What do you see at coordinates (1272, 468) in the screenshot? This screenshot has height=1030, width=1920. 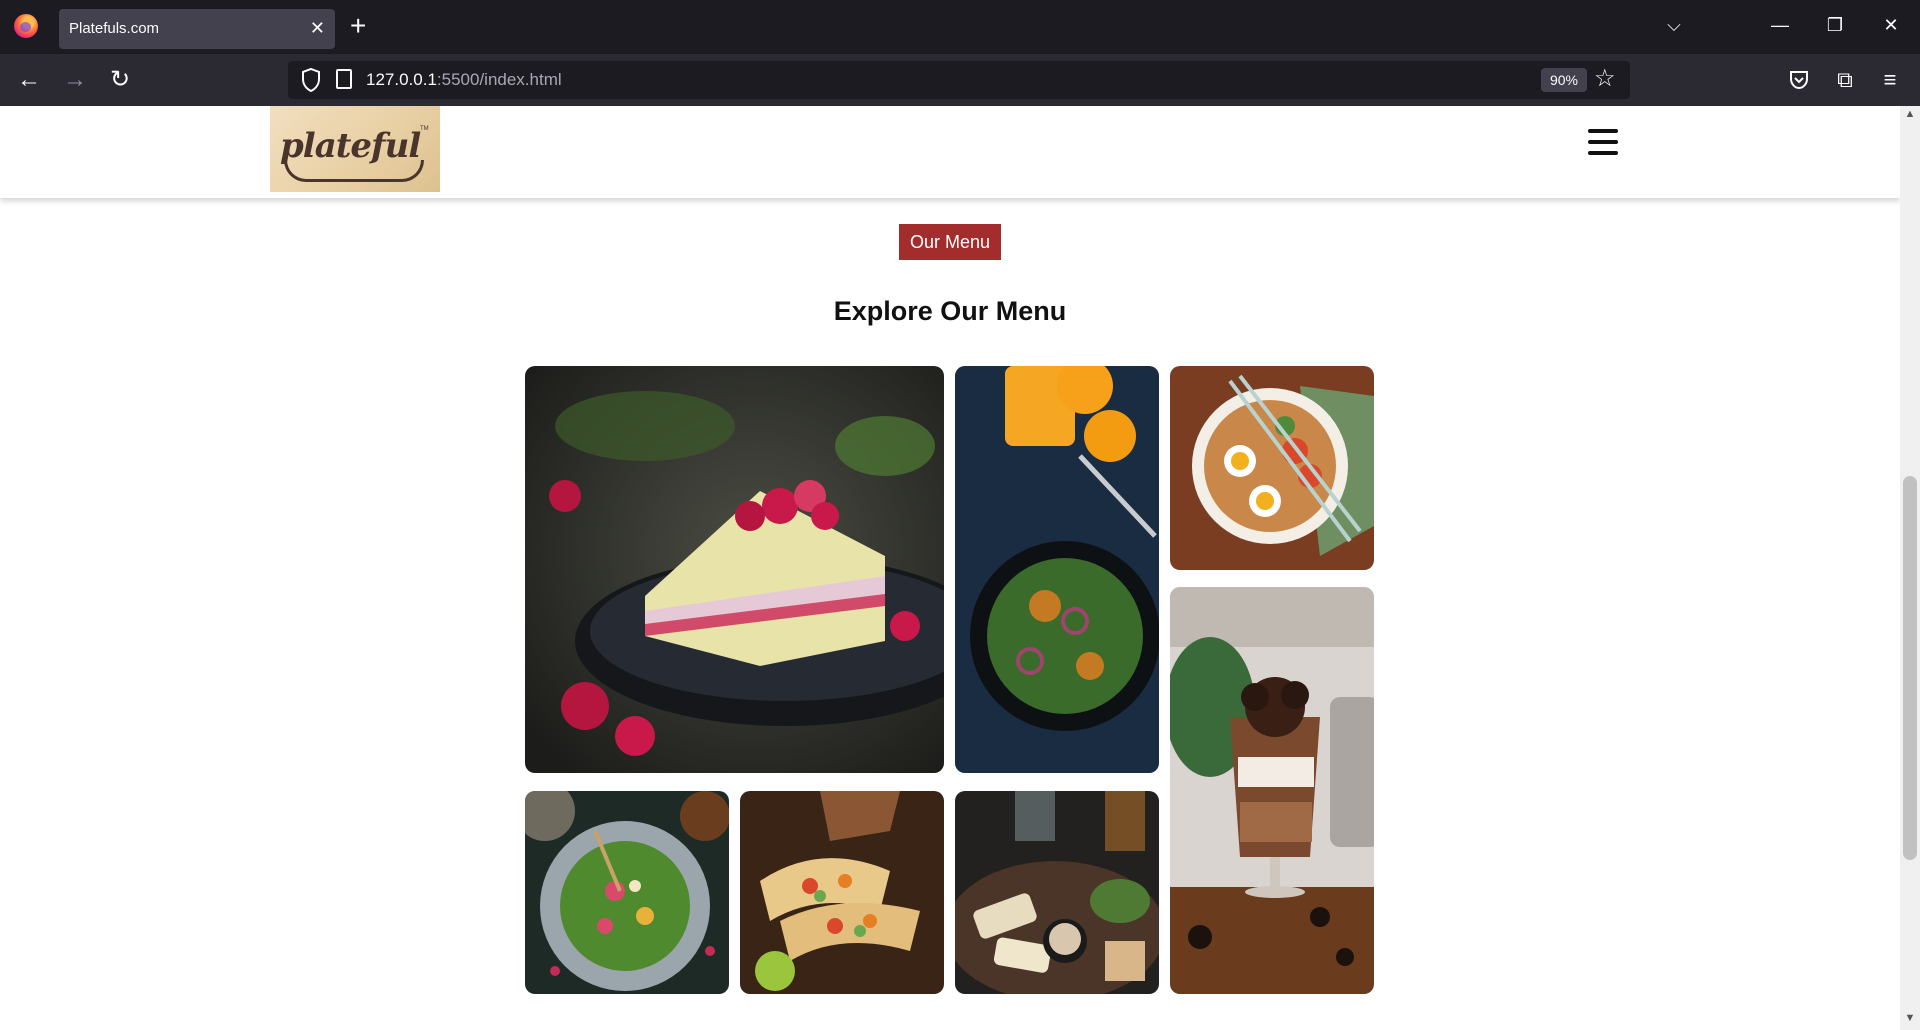 I see `menu-image-ramen-bowl` at bounding box center [1272, 468].